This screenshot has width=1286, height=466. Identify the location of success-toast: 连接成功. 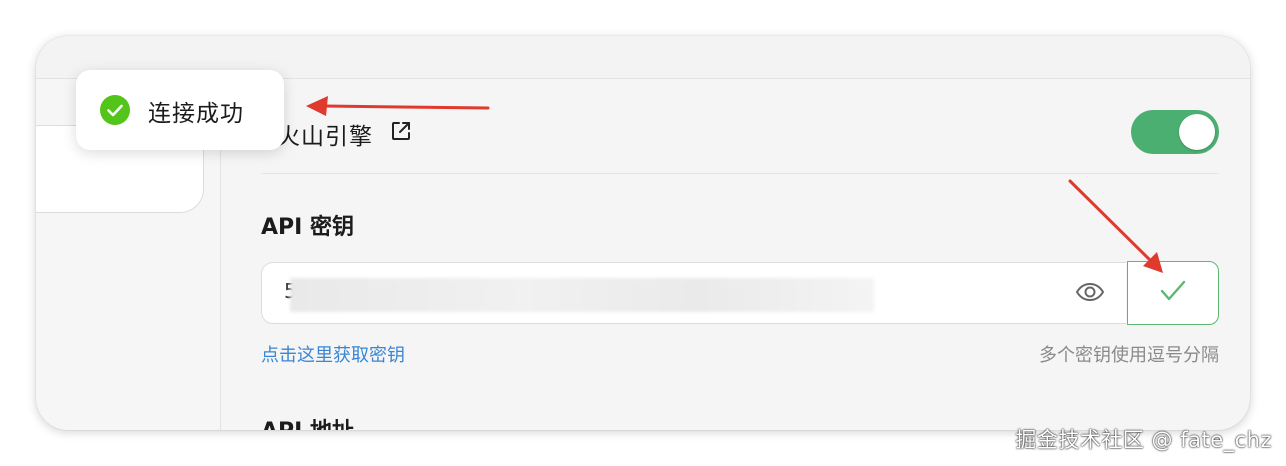
(180, 110).